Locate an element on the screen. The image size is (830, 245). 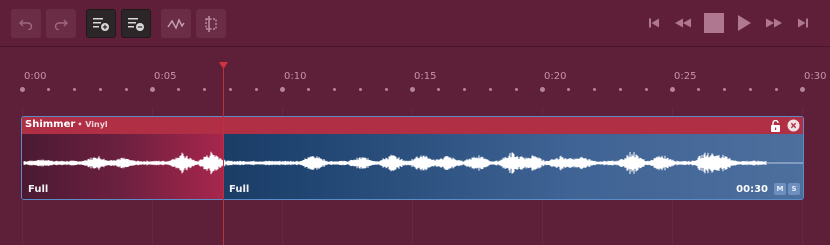
trim-button is located at coordinates (211, 23).